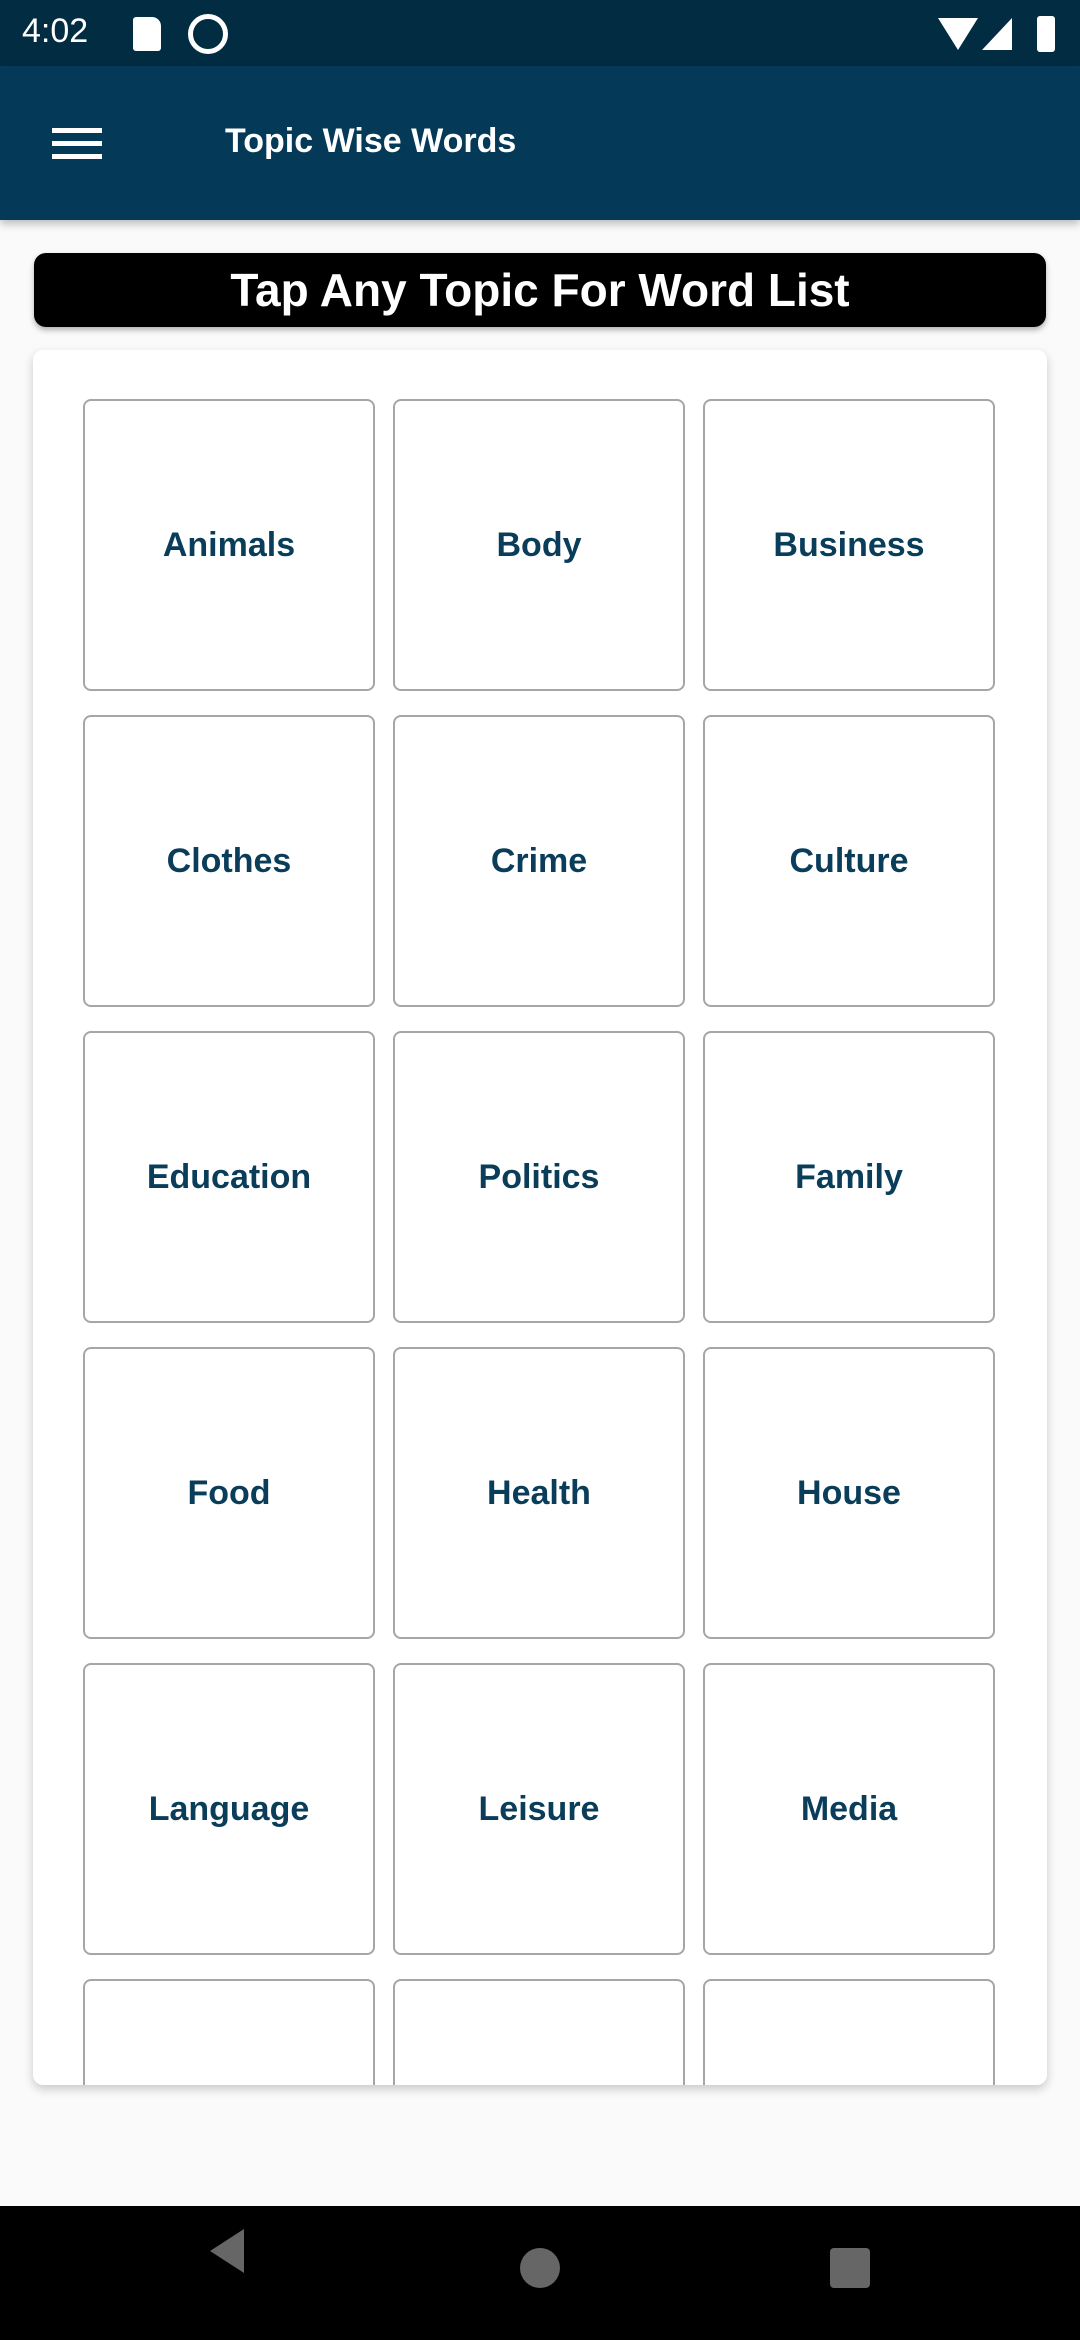  What do you see at coordinates (229, 1809) in the screenshot?
I see `topic-tile: Language` at bounding box center [229, 1809].